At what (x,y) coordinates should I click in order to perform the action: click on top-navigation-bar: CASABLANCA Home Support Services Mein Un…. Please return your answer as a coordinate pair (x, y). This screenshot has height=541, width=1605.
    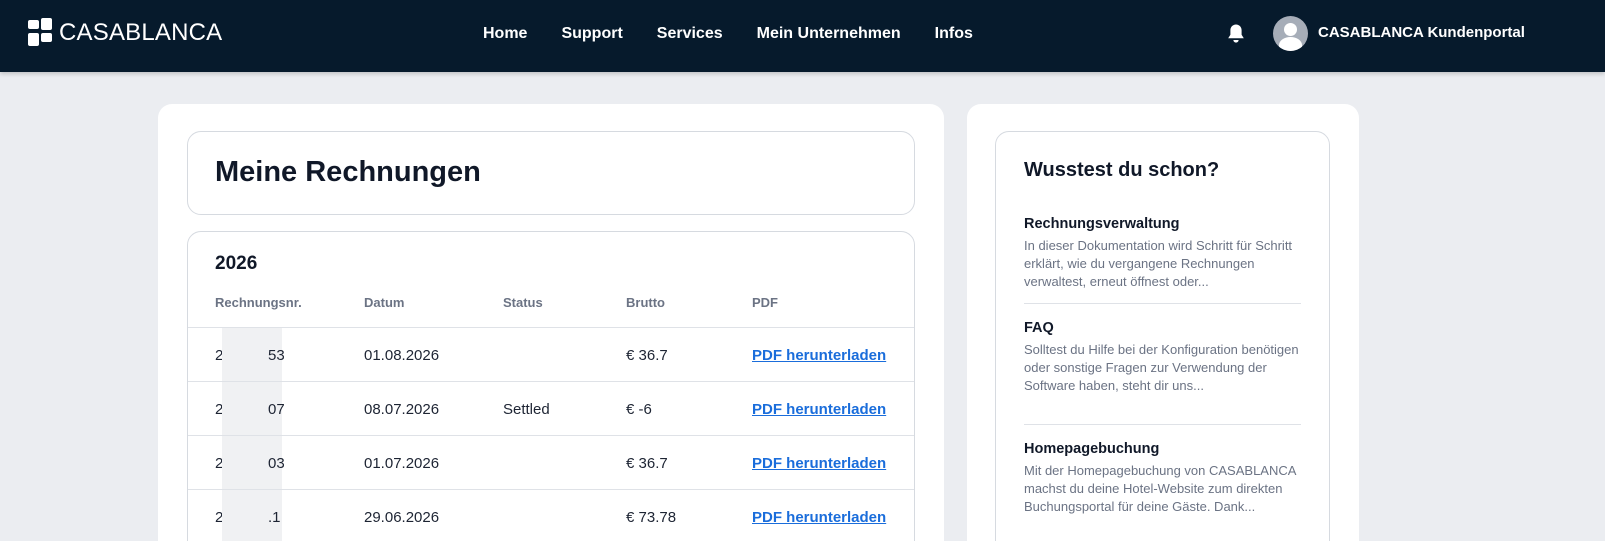
    Looking at the image, I should click on (802, 36).